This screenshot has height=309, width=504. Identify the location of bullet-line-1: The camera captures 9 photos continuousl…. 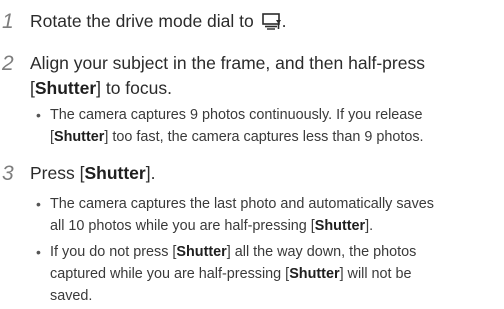
(236, 115).